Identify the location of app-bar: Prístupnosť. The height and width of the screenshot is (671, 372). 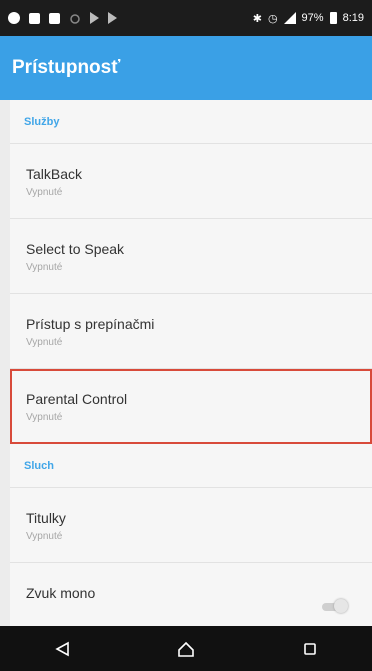
(186, 68).